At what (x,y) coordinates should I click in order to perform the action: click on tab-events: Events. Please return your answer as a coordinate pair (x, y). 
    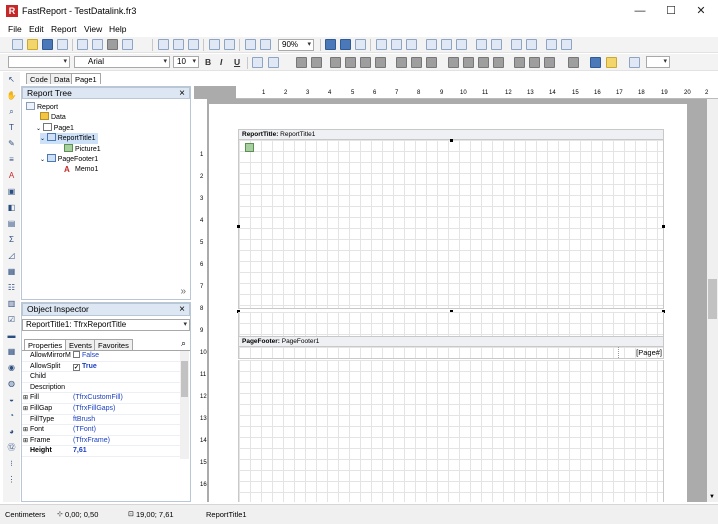
    Looking at the image, I should click on (80, 344).